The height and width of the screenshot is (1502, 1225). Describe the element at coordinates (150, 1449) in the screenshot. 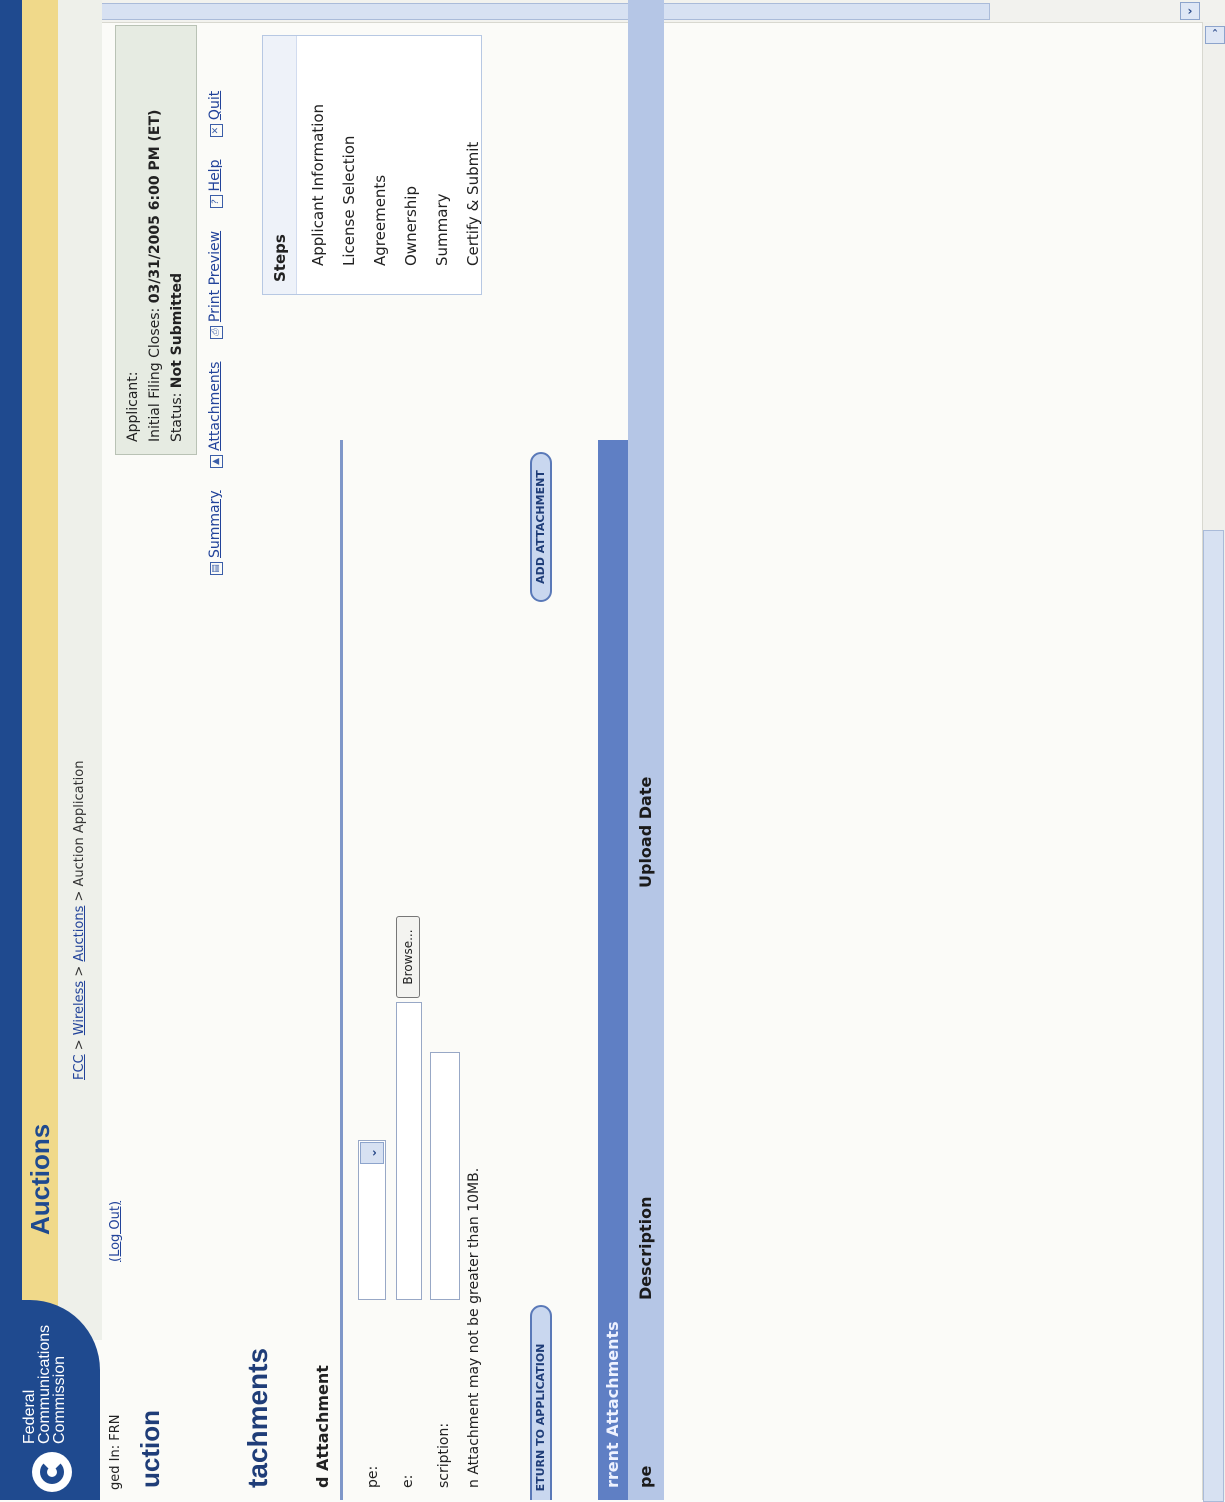

I see `page-title: uction` at that location.